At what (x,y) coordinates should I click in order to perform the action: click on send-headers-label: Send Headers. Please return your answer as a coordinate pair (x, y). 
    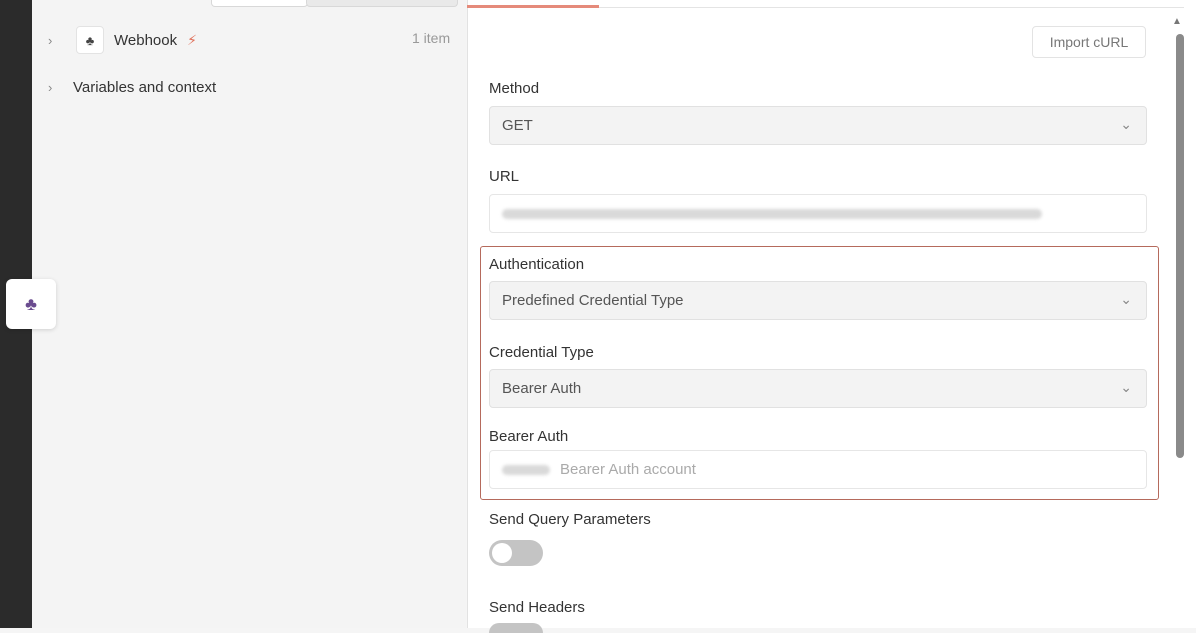
    Looking at the image, I should click on (537, 607).